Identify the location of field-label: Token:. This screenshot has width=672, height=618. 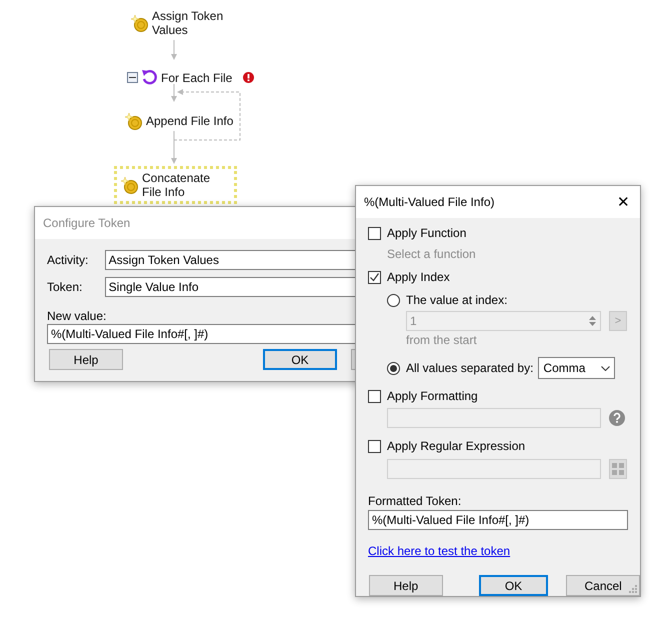
(65, 287).